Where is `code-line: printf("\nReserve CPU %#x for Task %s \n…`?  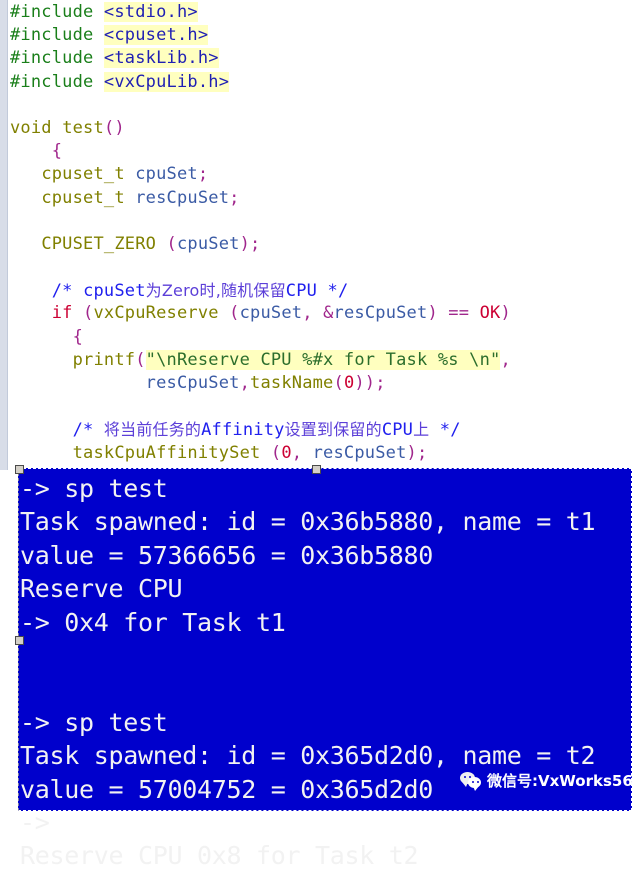 code-line: printf("\nReserve CPU %#x for Task %s \n… is located at coordinates (321, 360).